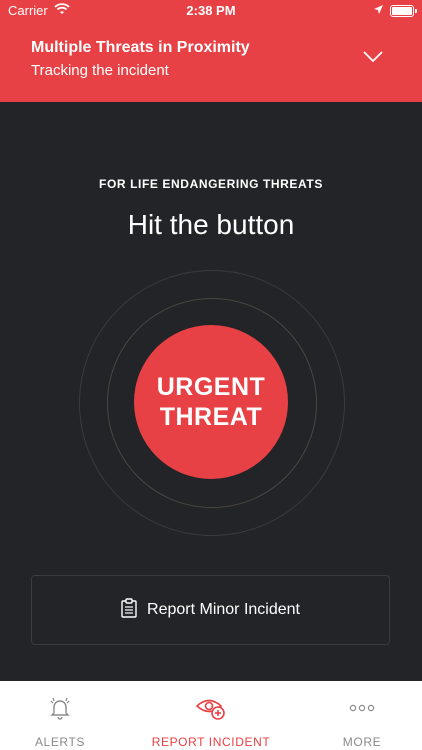 The image size is (422, 750). What do you see at coordinates (211, 224) in the screenshot?
I see `headline: Hit the button` at bounding box center [211, 224].